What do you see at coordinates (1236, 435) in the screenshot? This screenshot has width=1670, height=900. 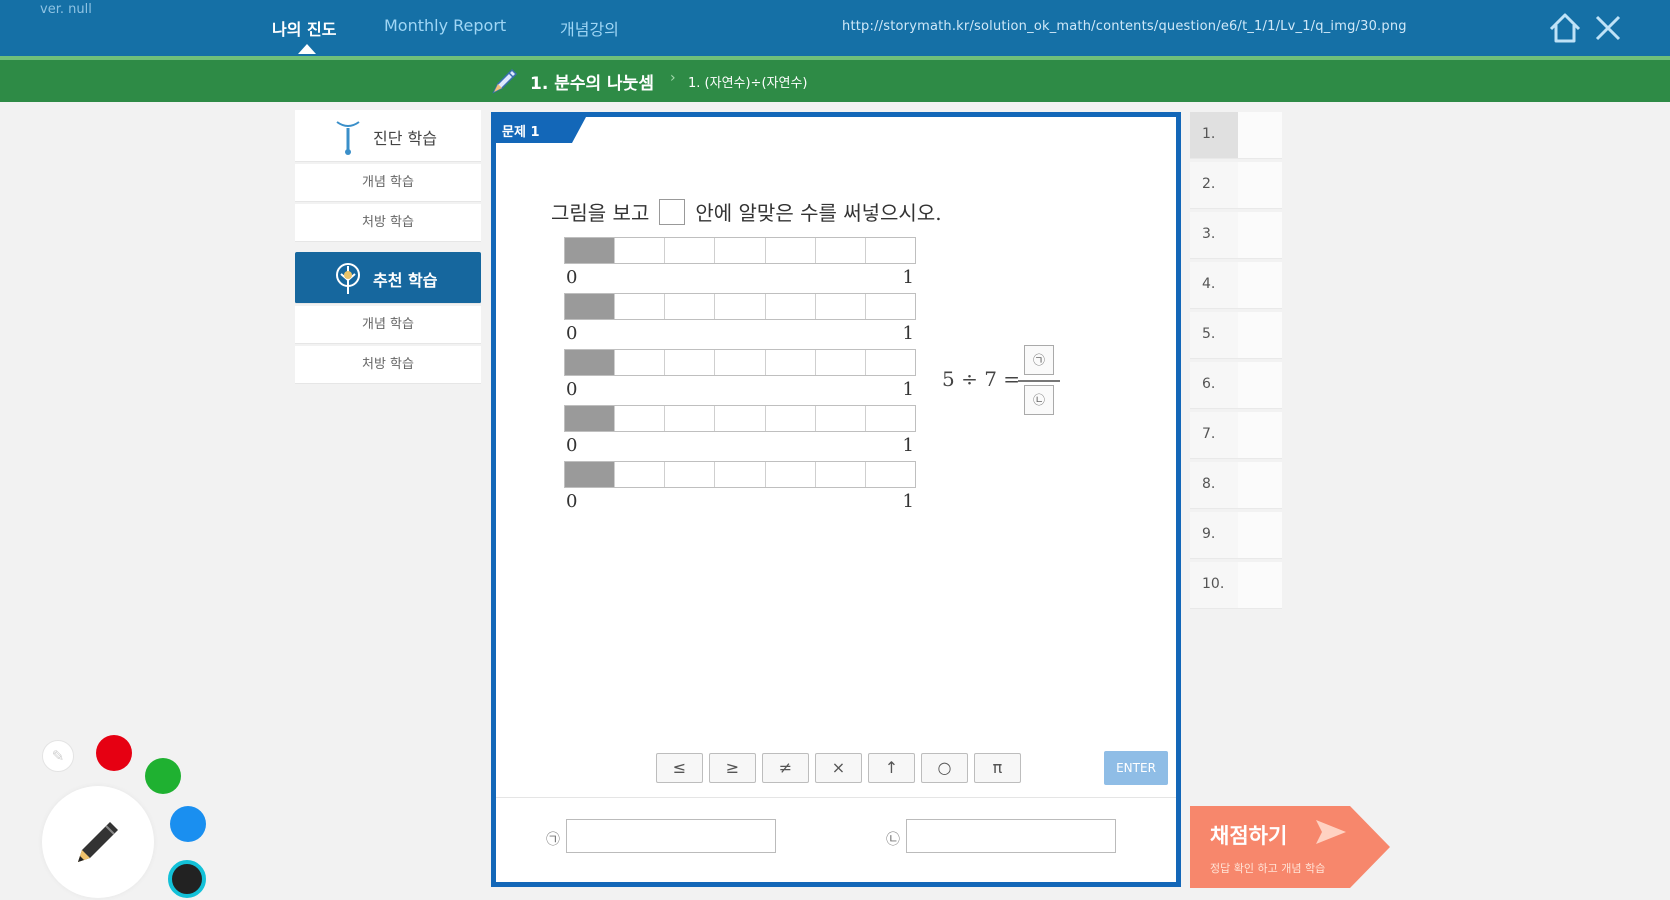 I see `question-list-item: 7.` at bounding box center [1236, 435].